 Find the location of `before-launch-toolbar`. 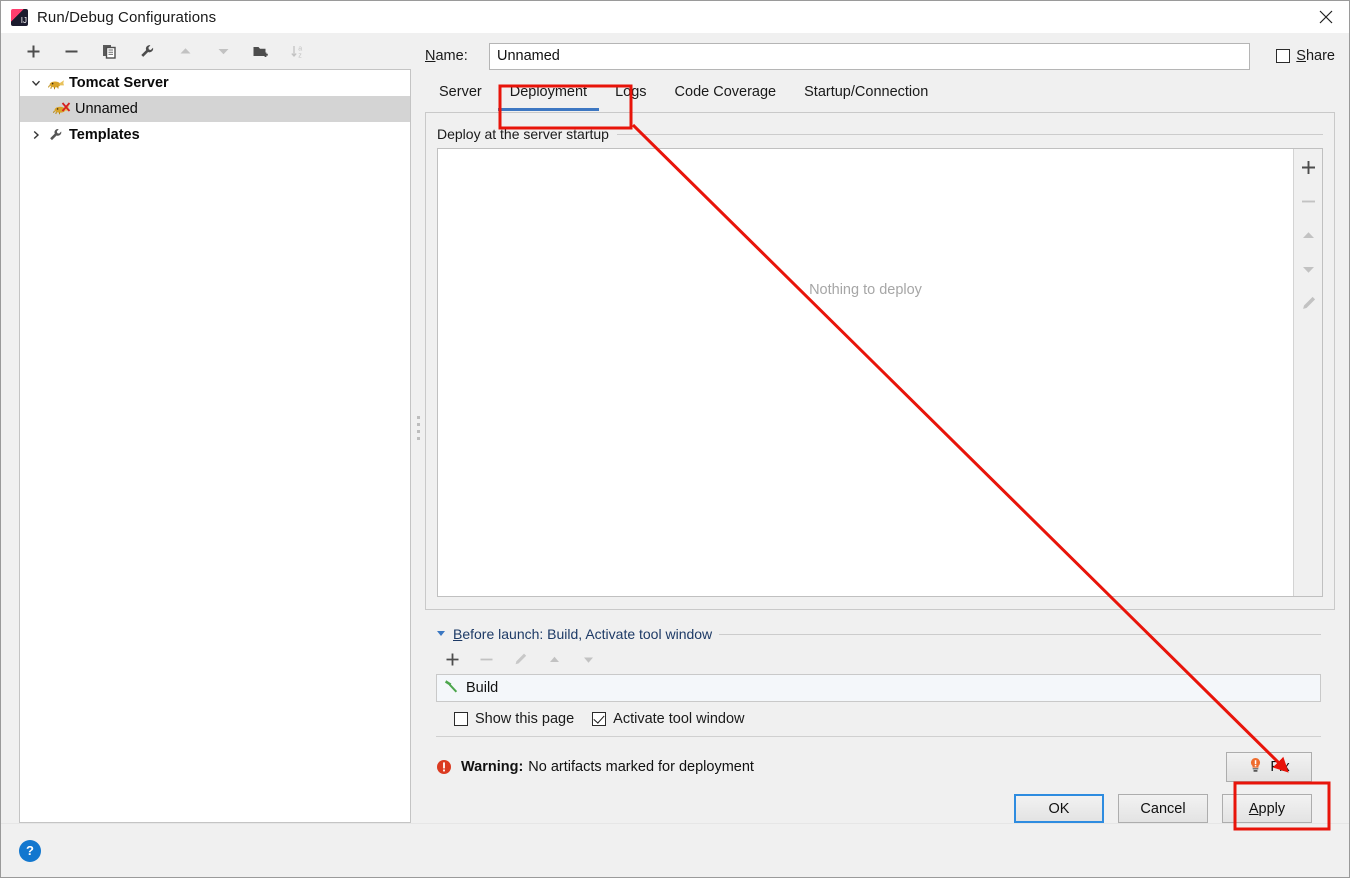

before-launch-toolbar is located at coordinates (878, 659).